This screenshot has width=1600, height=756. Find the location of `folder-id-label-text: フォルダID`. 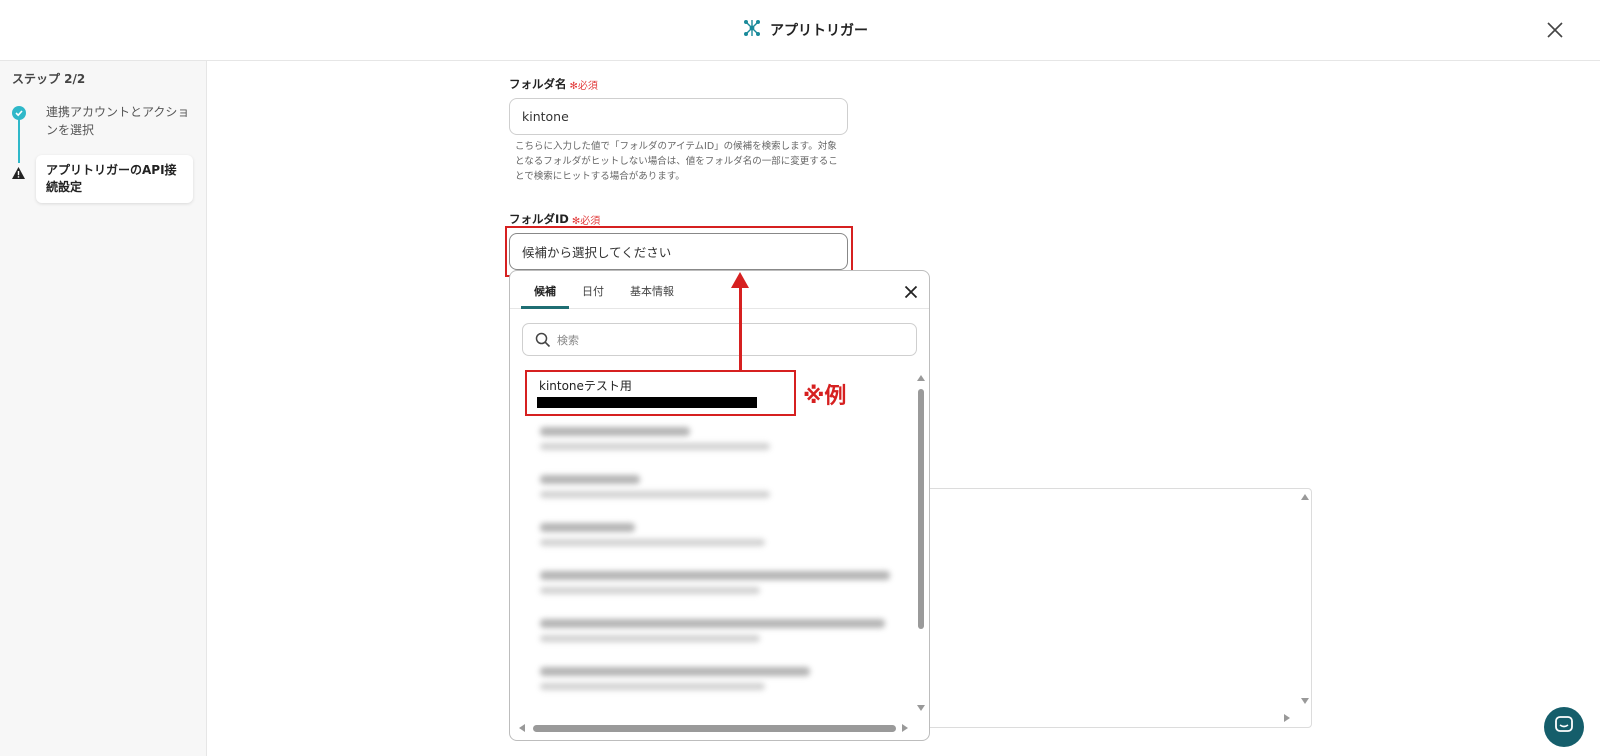

folder-id-label-text: フォルダID is located at coordinates (539, 219).